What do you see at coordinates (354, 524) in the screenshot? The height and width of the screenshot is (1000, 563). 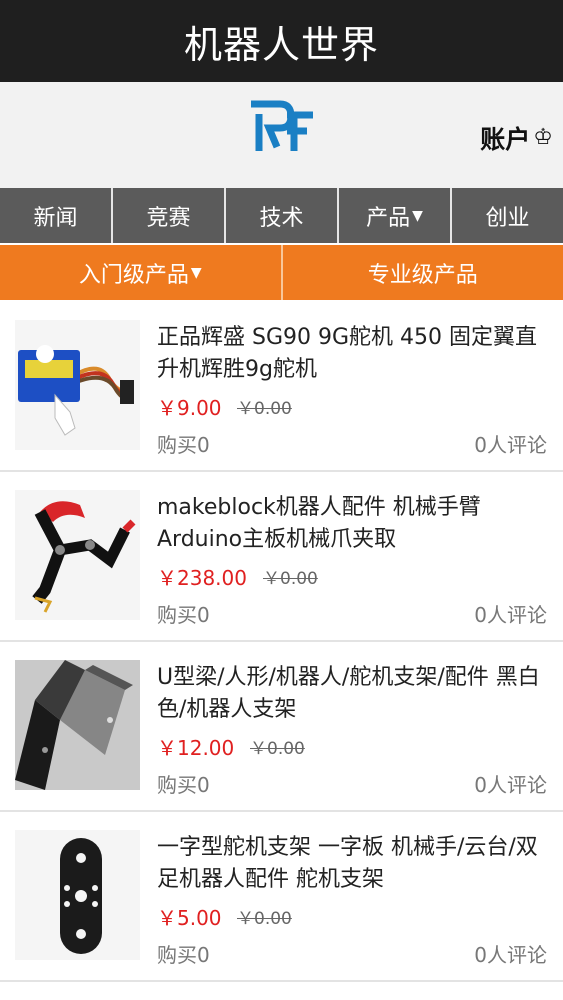 I see `product-name: makeblock机器人配件 机械手臂Arduino主板机械爪夹取` at bounding box center [354, 524].